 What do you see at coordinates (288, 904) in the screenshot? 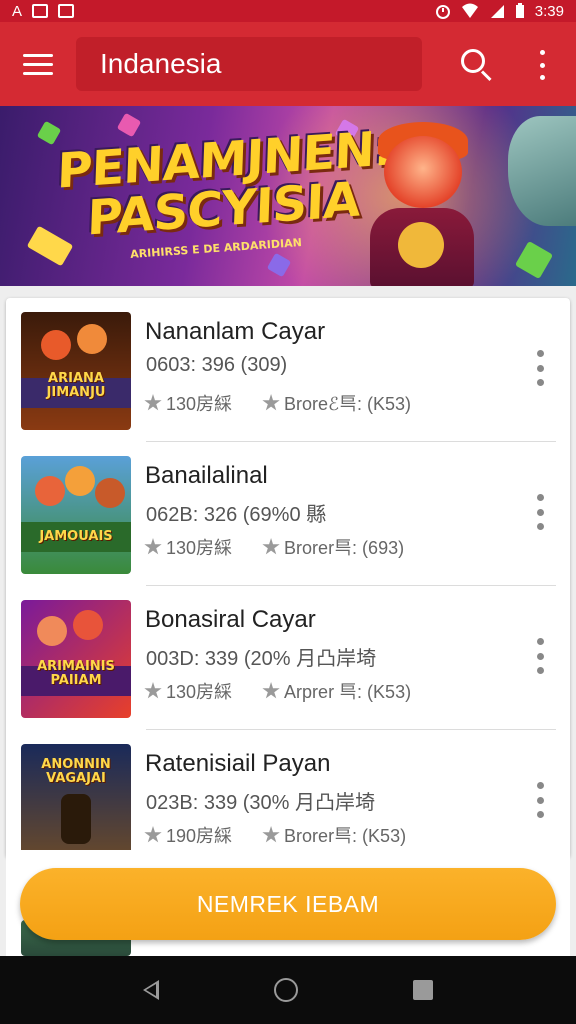
I see `primary-action-button: NEMREK IEBAM` at bounding box center [288, 904].